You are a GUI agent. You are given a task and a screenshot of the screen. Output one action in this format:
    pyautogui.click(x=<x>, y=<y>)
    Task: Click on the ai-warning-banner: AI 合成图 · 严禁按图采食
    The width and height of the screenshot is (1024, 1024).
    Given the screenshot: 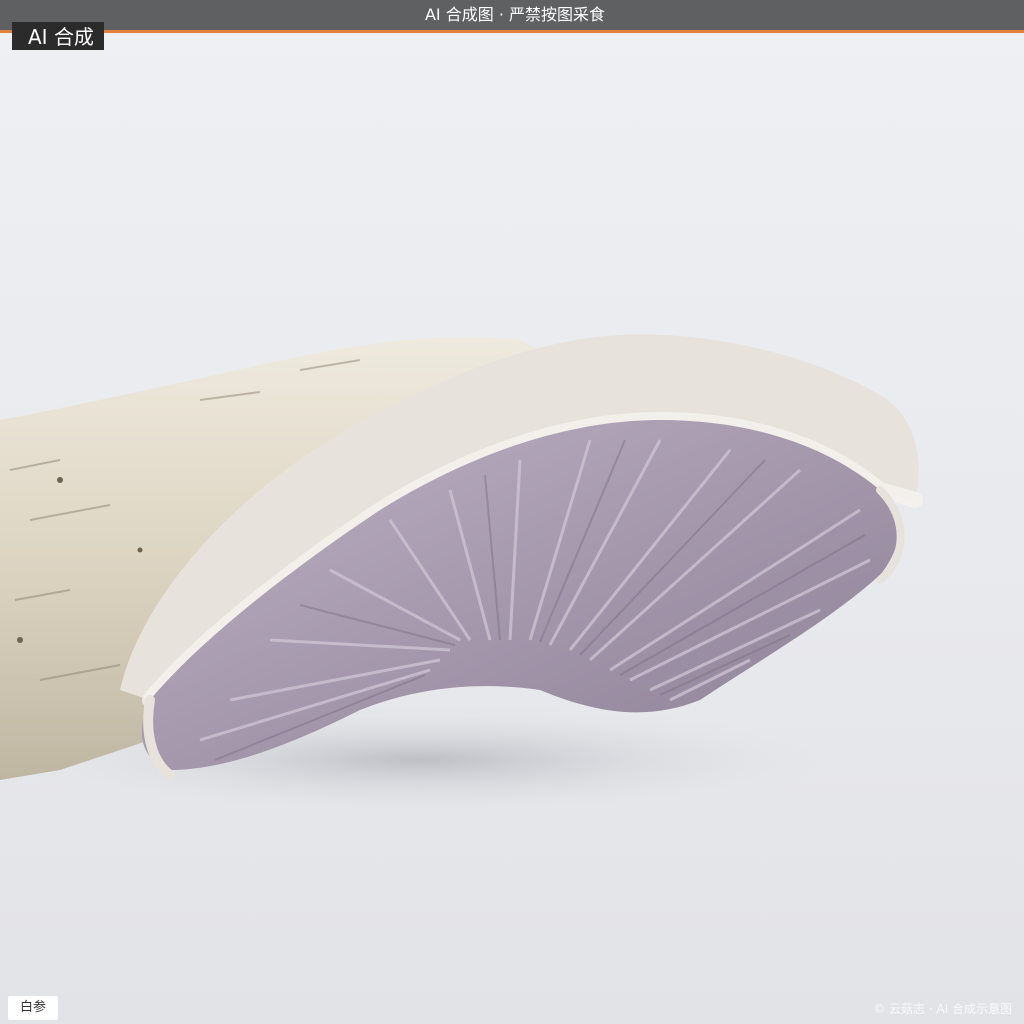 What is the action you would take?
    pyautogui.click(x=512, y=16)
    